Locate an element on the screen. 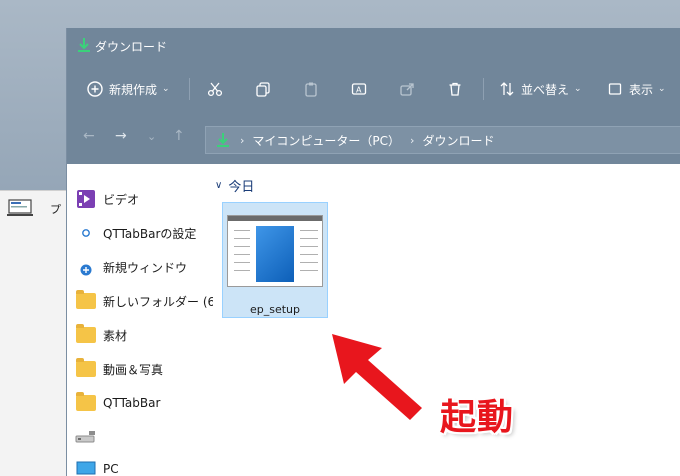  new-button: 新規作成 ⌄ is located at coordinates (128, 89).